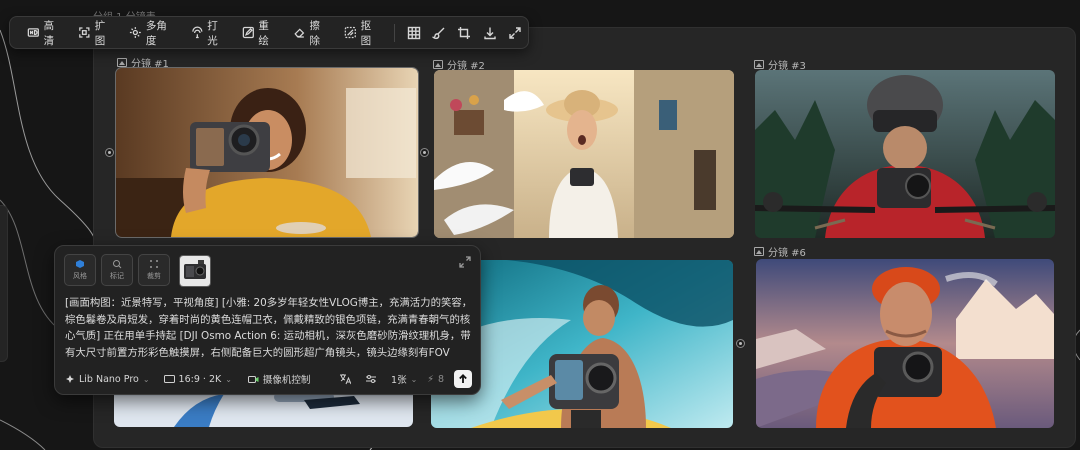 The image size is (1080, 450). I want to click on crop-icon, so click(464, 32).